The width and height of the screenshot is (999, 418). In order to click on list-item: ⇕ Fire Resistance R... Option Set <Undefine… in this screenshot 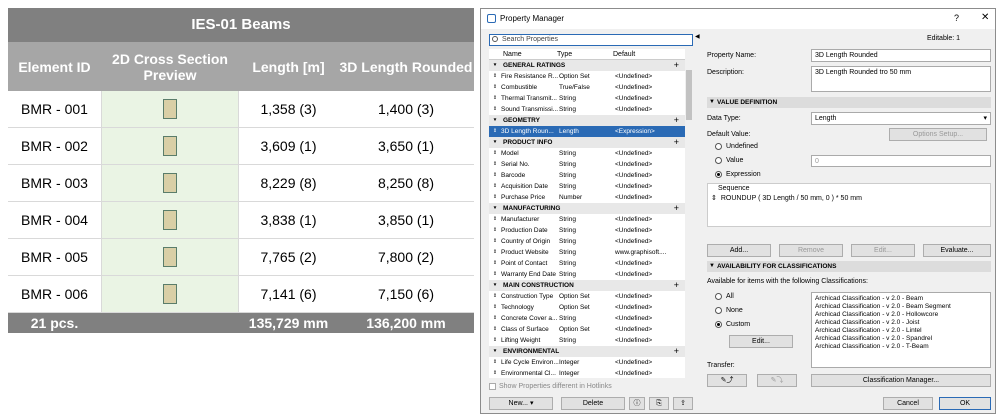, I will do `click(587, 76)`.